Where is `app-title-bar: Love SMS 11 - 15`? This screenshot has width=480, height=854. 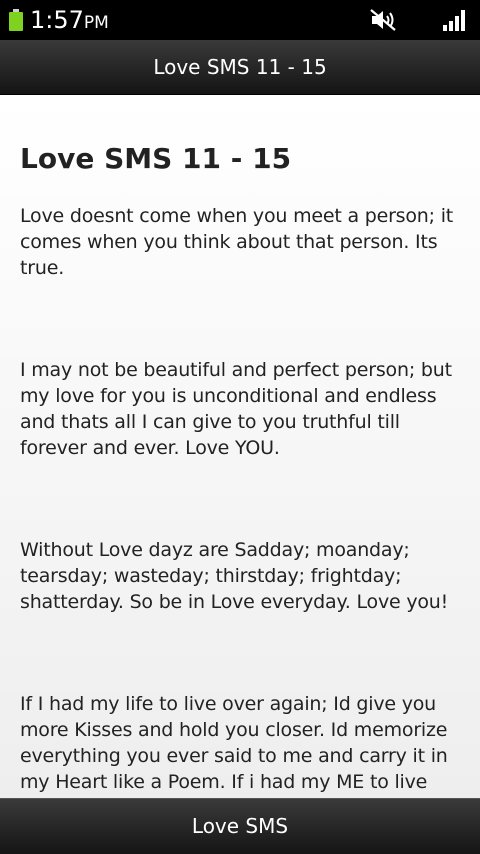 app-title-bar: Love SMS 11 - 15 is located at coordinates (240, 67).